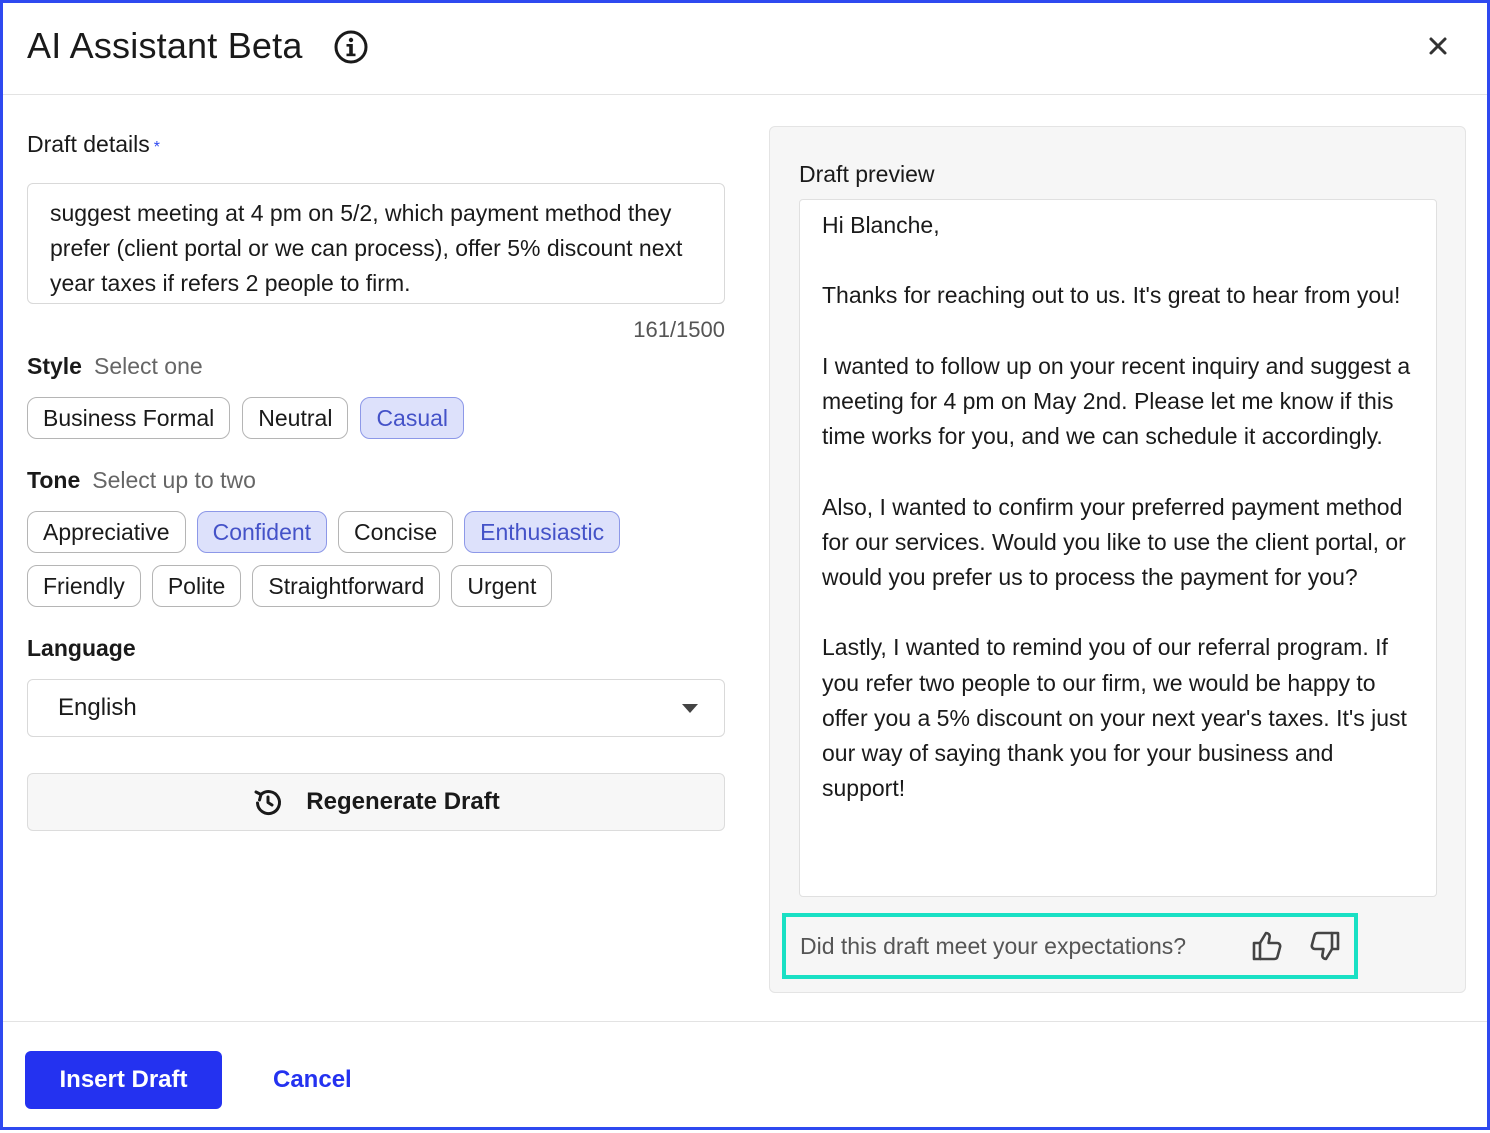  Describe the element at coordinates (84, 586) in the screenshot. I see `tone-chip-friendly: Friendly` at that location.